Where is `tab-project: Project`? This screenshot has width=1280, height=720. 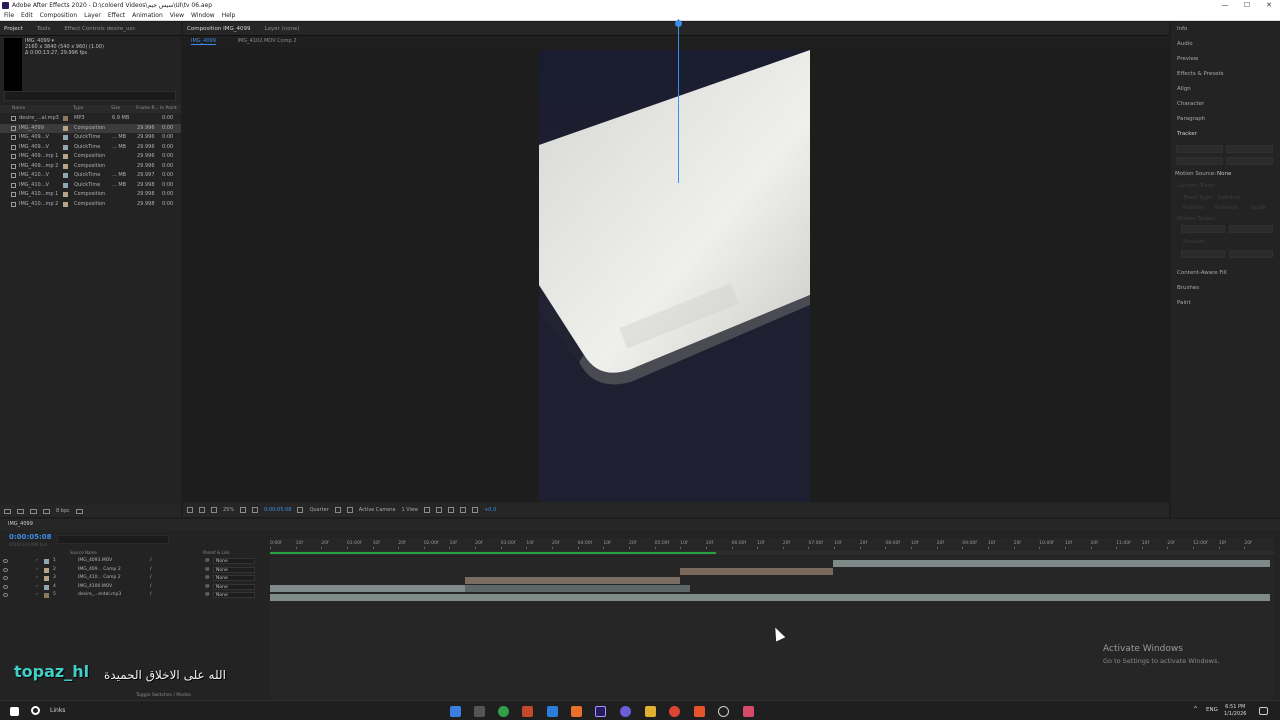
tab-project: Project is located at coordinates (13, 29).